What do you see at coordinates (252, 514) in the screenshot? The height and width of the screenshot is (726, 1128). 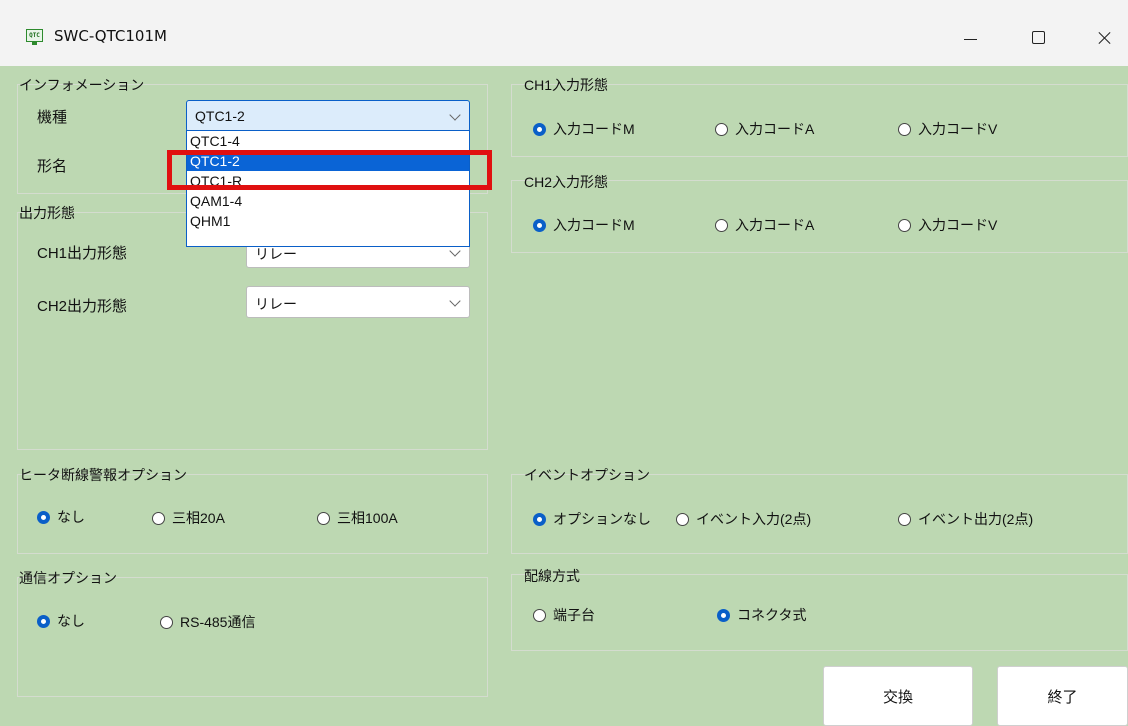 I see `heater-group` at bounding box center [252, 514].